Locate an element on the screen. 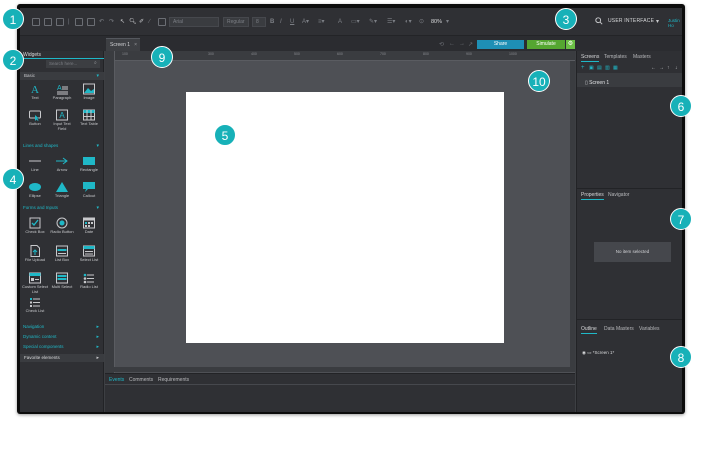 The height and width of the screenshot is (450, 701). delete-icon: ▥ is located at coordinates (607, 68).